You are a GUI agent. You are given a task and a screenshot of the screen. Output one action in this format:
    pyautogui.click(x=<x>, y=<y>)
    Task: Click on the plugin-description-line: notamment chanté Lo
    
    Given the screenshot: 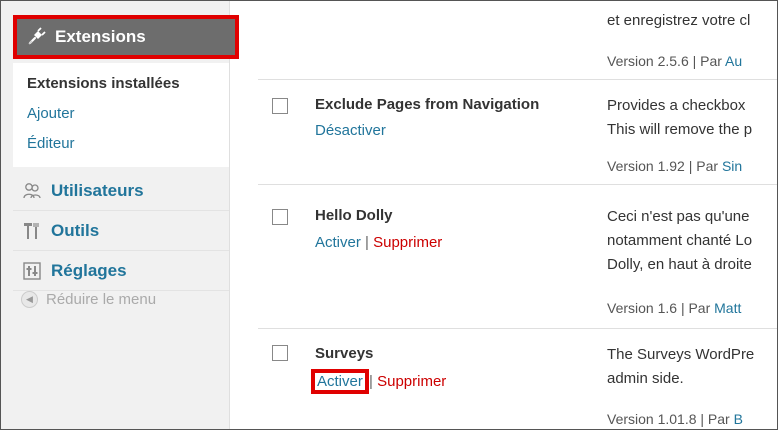 What is the action you would take?
    pyautogui.click(x=680, y=240)
    